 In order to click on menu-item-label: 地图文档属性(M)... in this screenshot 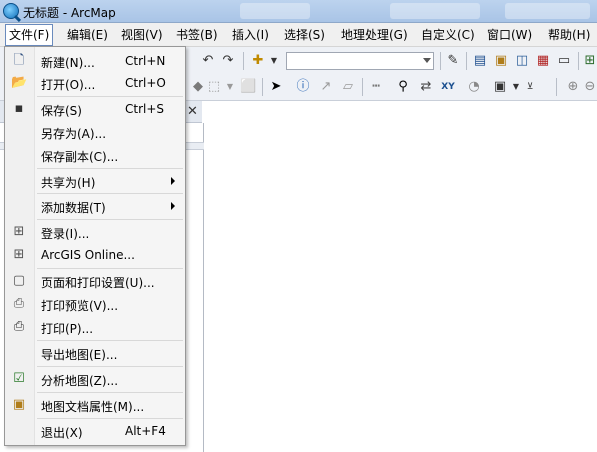, I will do `click(93, 407)`.